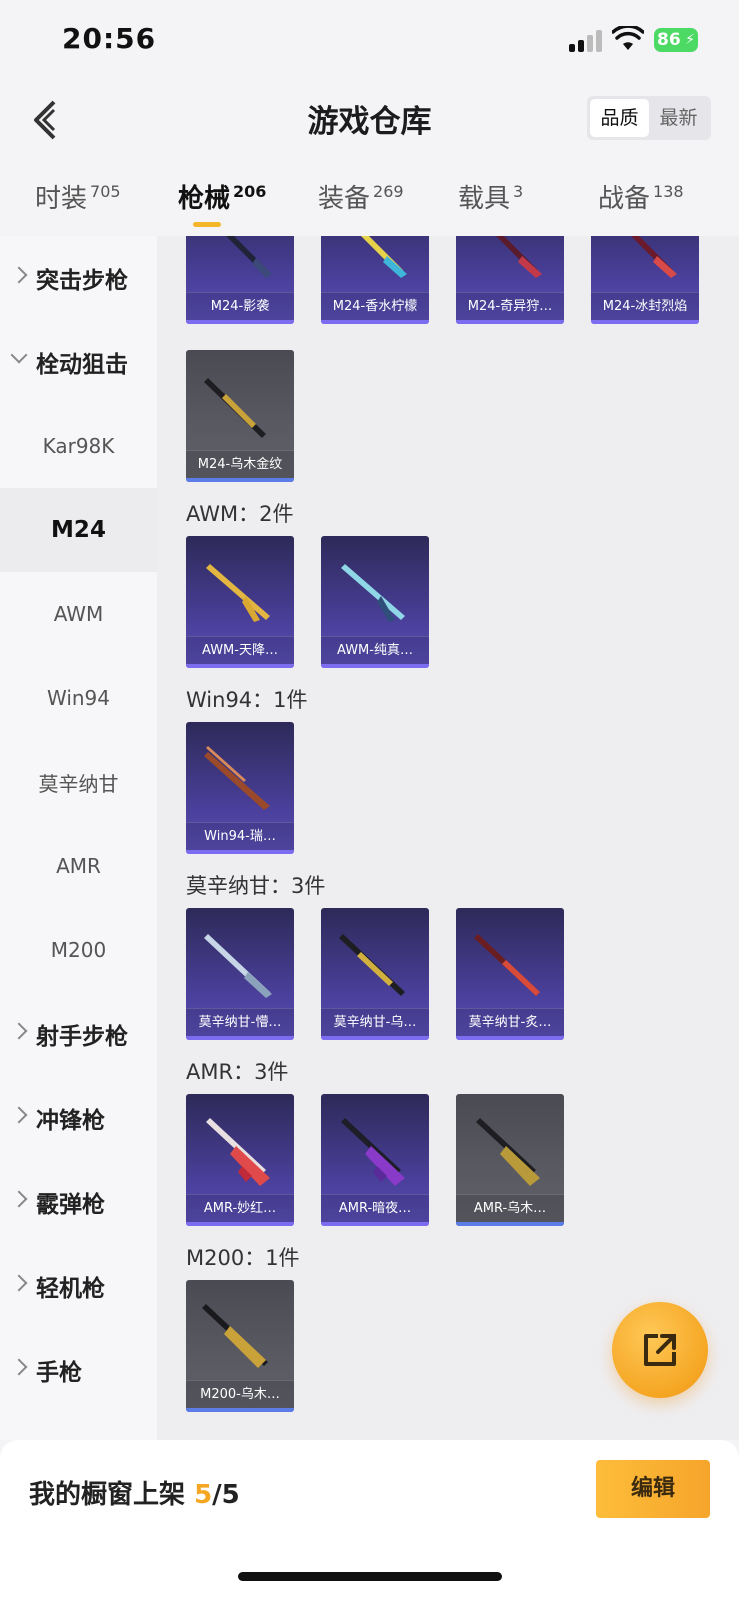  What do you see at coordinates (59, 1373) in the screenshot?
I see `sidebar-item-label: 手枪` at bounding box center [59, 1373].